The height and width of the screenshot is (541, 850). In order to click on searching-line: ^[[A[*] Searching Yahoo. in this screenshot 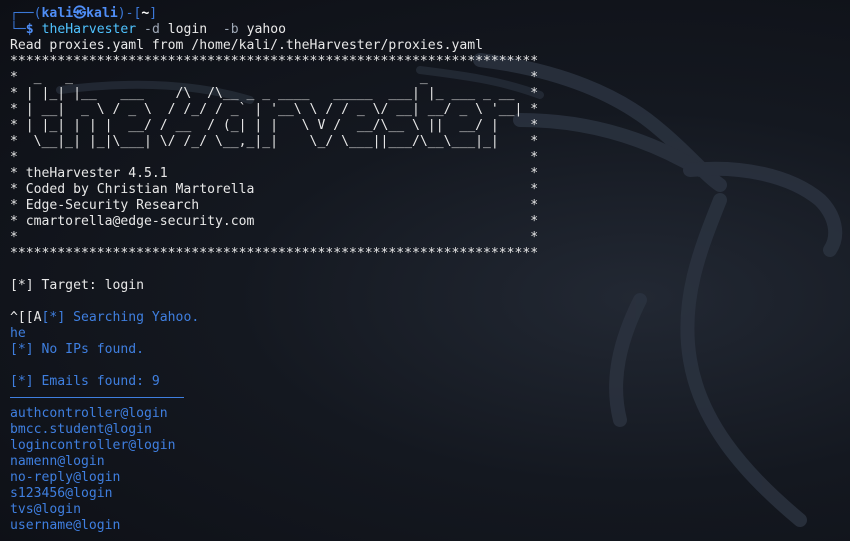, I will do `click(430, 318)`.